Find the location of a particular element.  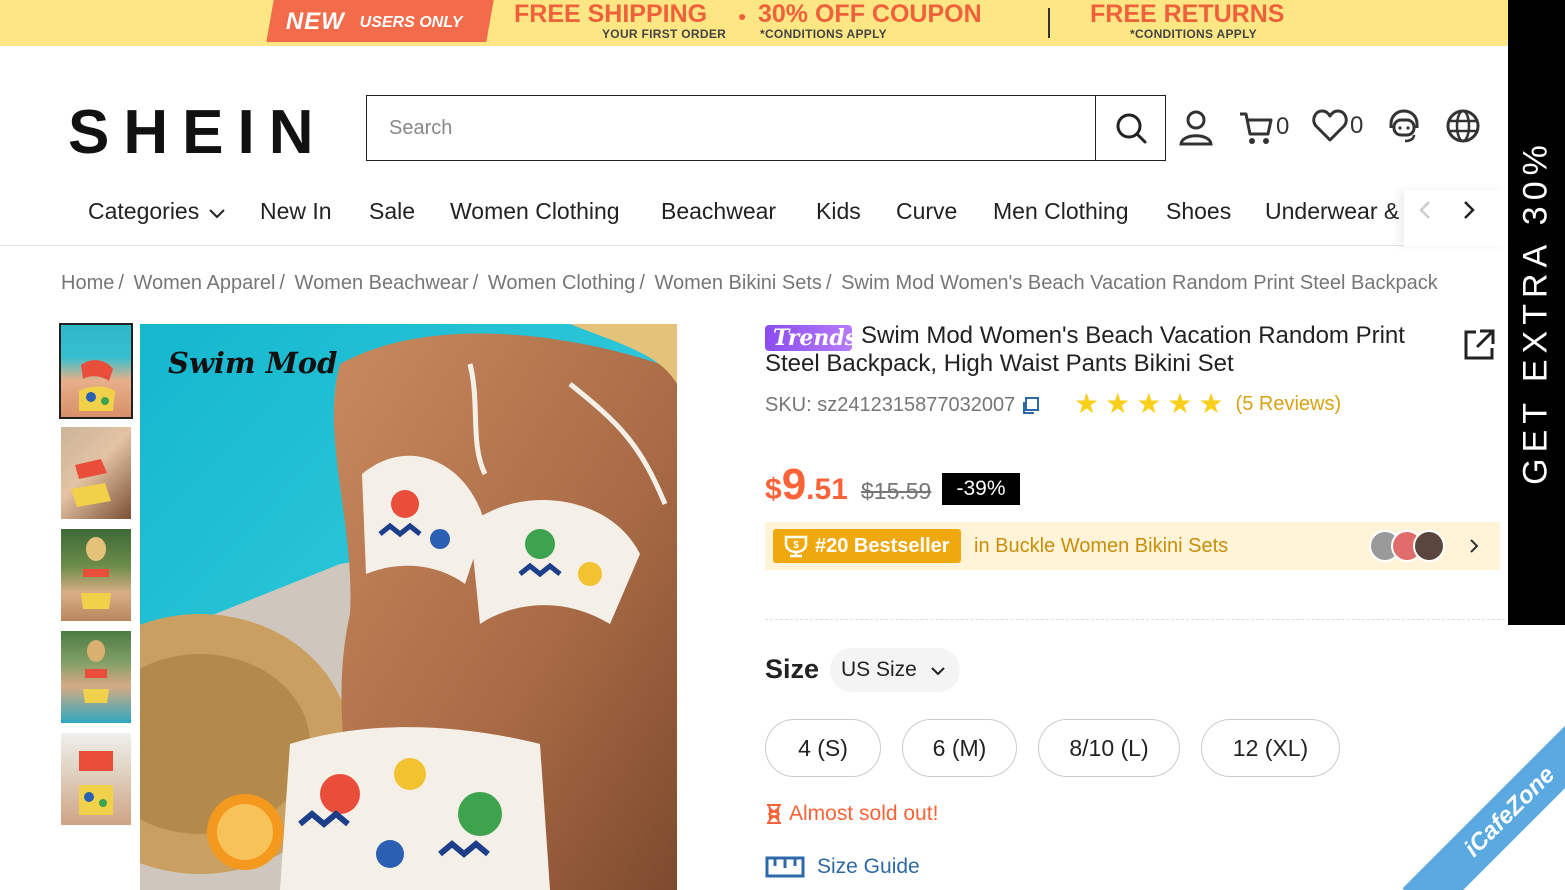

wishlist-count: 0 is located at coordinates (1357, 125).